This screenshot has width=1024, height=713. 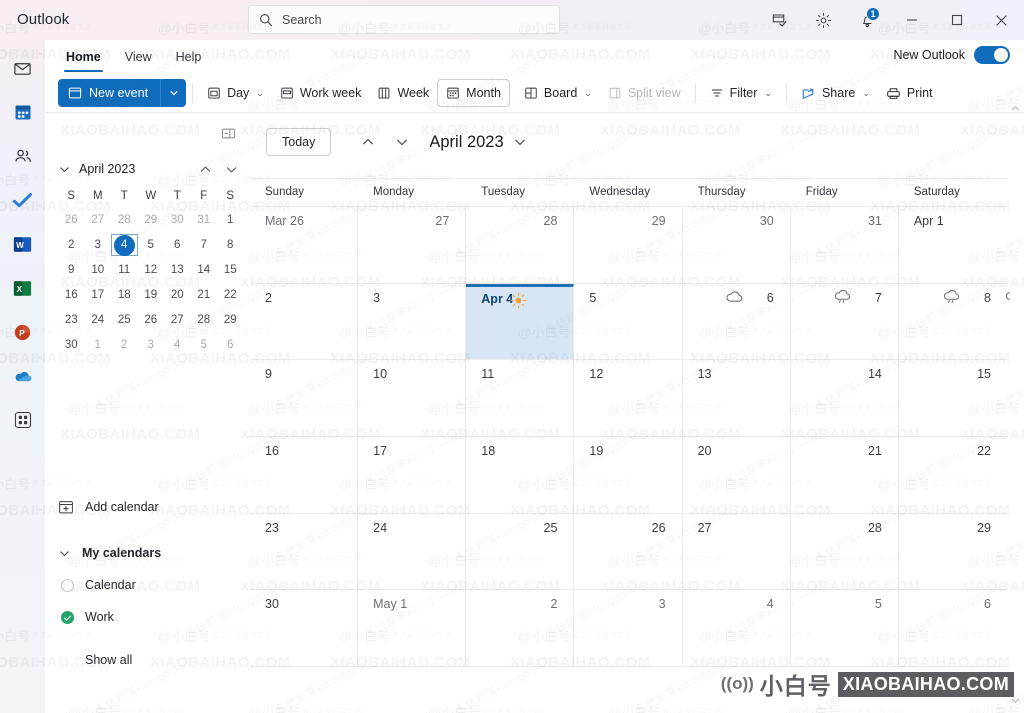 I want to click on vertical-scrollbar, so click(x=1017, y=409).